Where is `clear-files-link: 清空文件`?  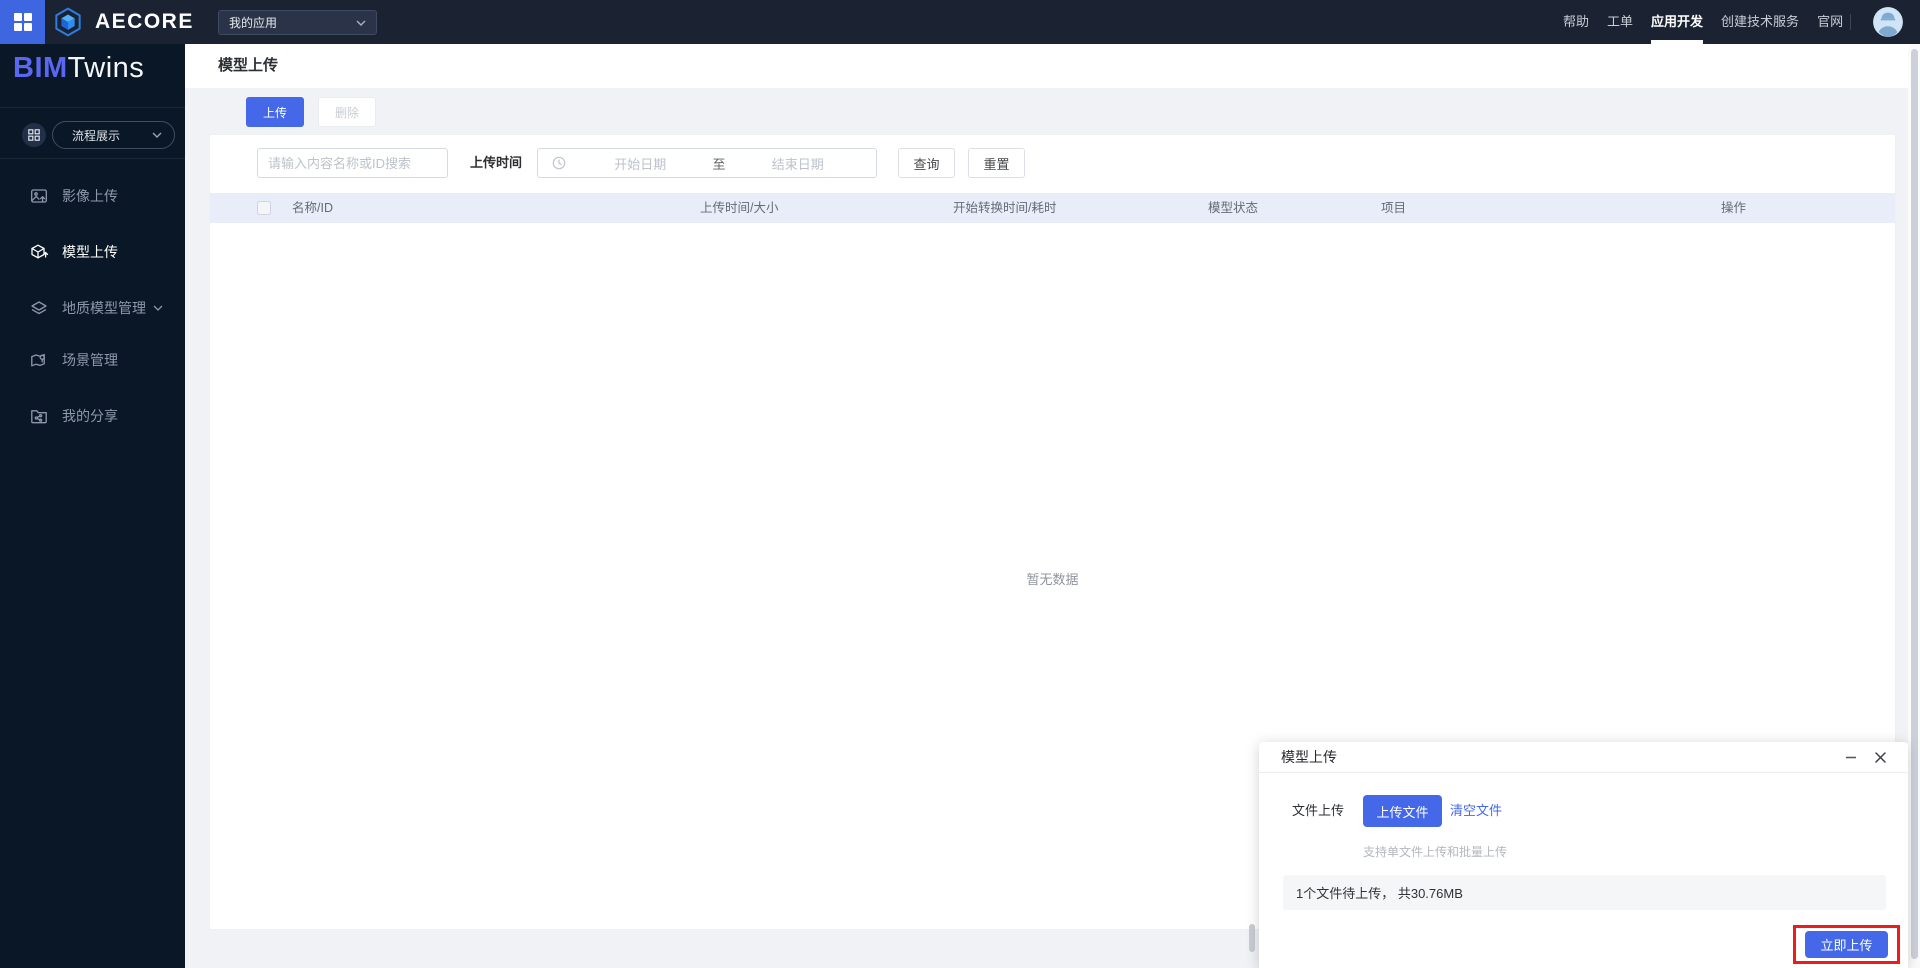 clear-files-link: 清空文件 is located at coordinates (1476, 811).